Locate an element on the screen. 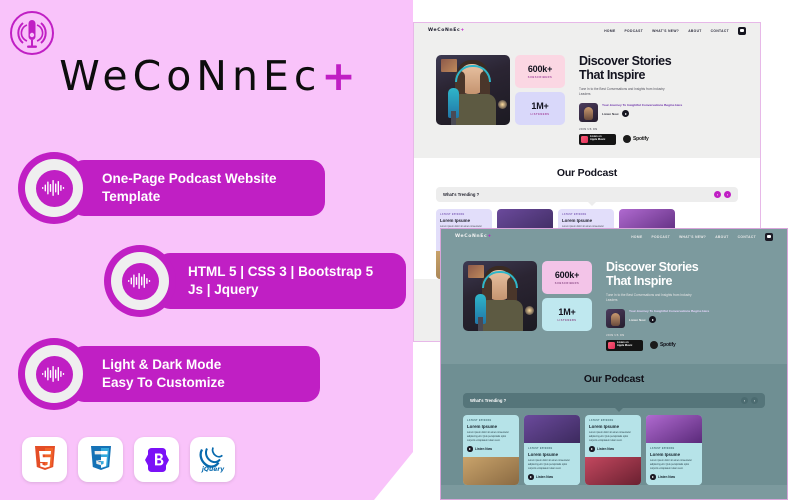 This screenshot has height=500, width=800. stat-label: LISTENERS is located at coordinates (567, 320).